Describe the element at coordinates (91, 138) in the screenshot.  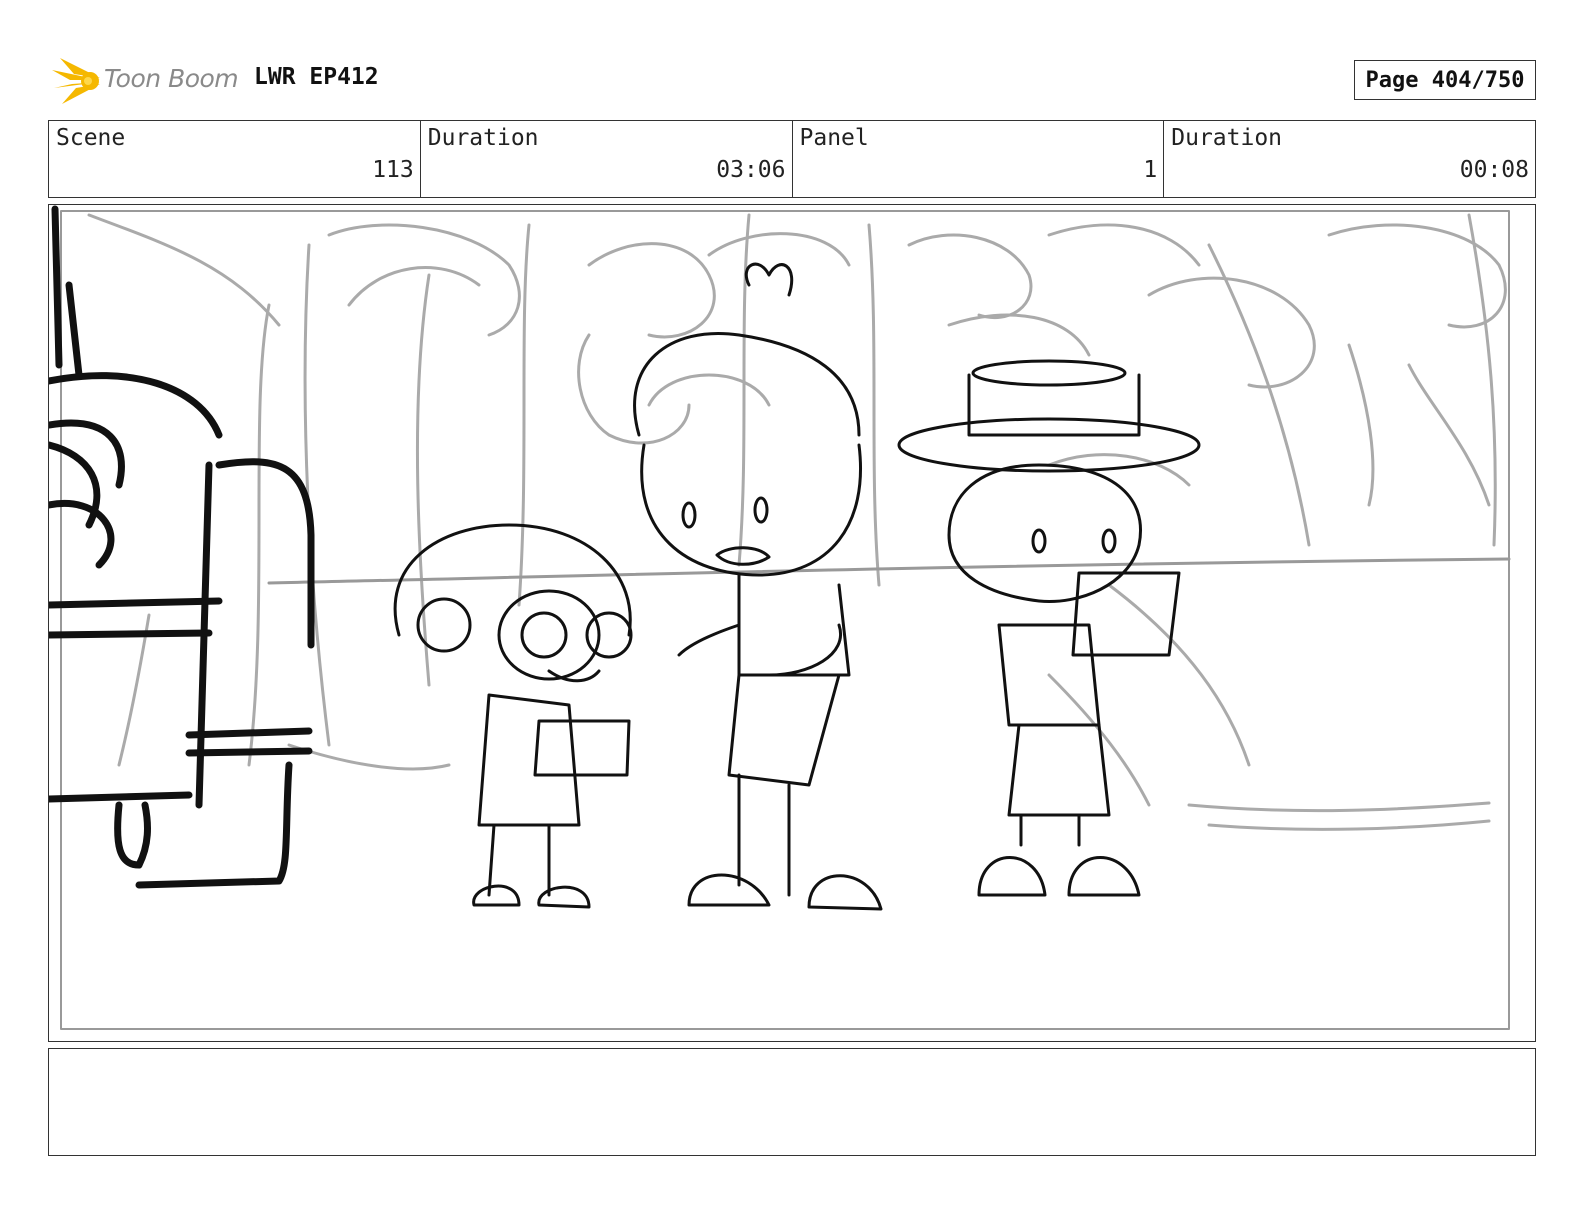
I see `scene-label: Scene` at that location.